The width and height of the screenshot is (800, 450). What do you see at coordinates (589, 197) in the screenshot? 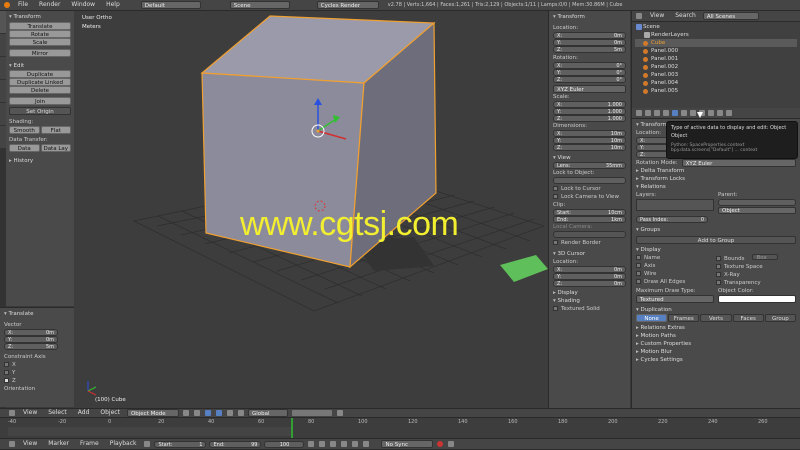
I see `lock-camera-check: Lock Camera to View` at bounding box center [589, 197].